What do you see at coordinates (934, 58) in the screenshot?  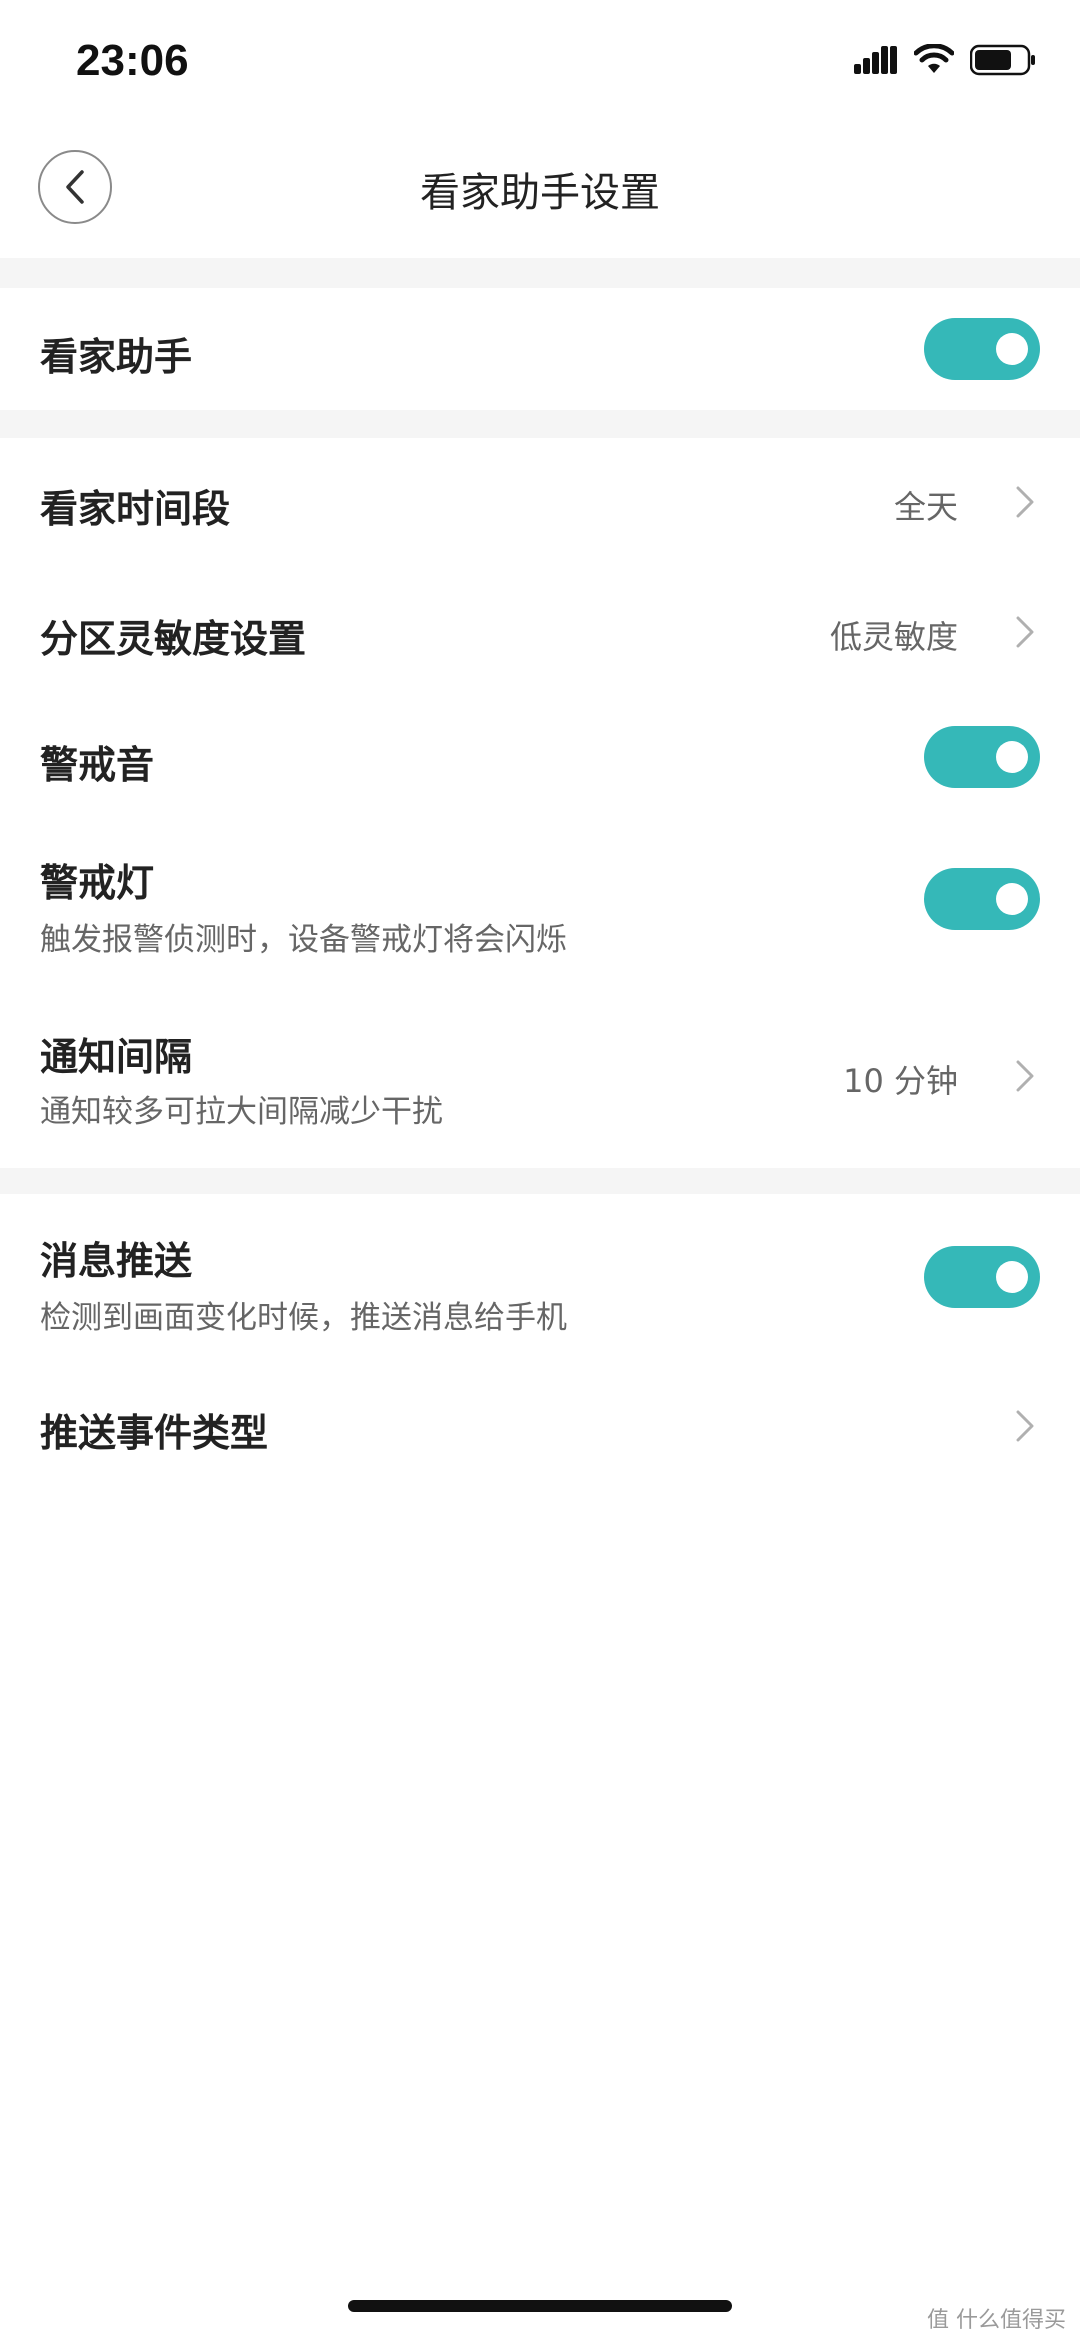 I see `wifi-icon` at bounding box center [934, 58].